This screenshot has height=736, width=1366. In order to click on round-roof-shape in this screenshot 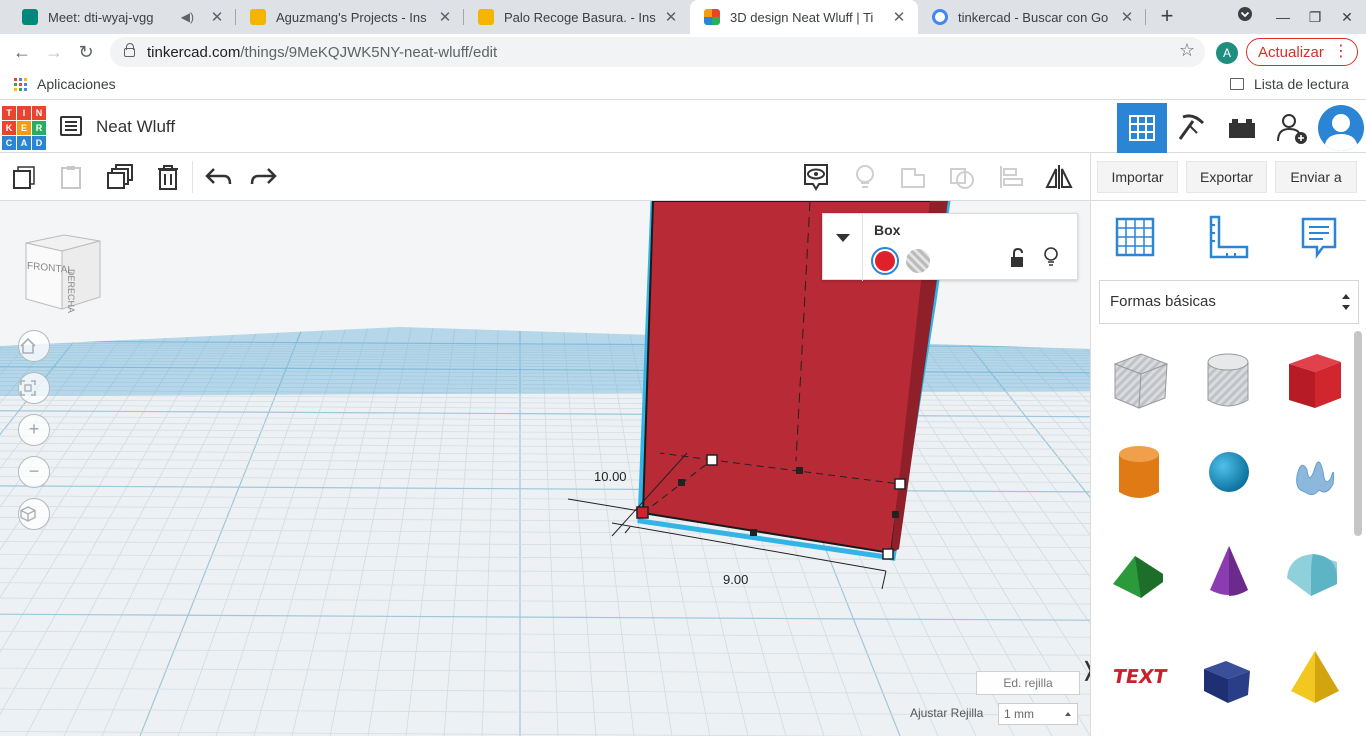, I will do `click(1314, 573)`.